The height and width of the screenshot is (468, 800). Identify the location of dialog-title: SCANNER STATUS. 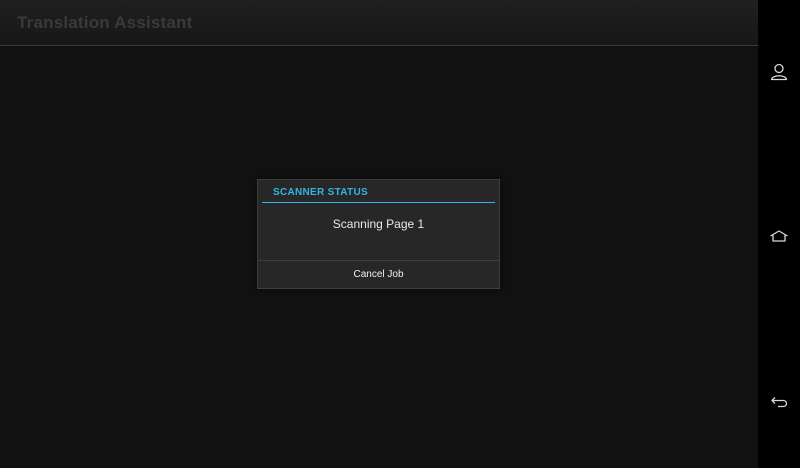
(320, 192).